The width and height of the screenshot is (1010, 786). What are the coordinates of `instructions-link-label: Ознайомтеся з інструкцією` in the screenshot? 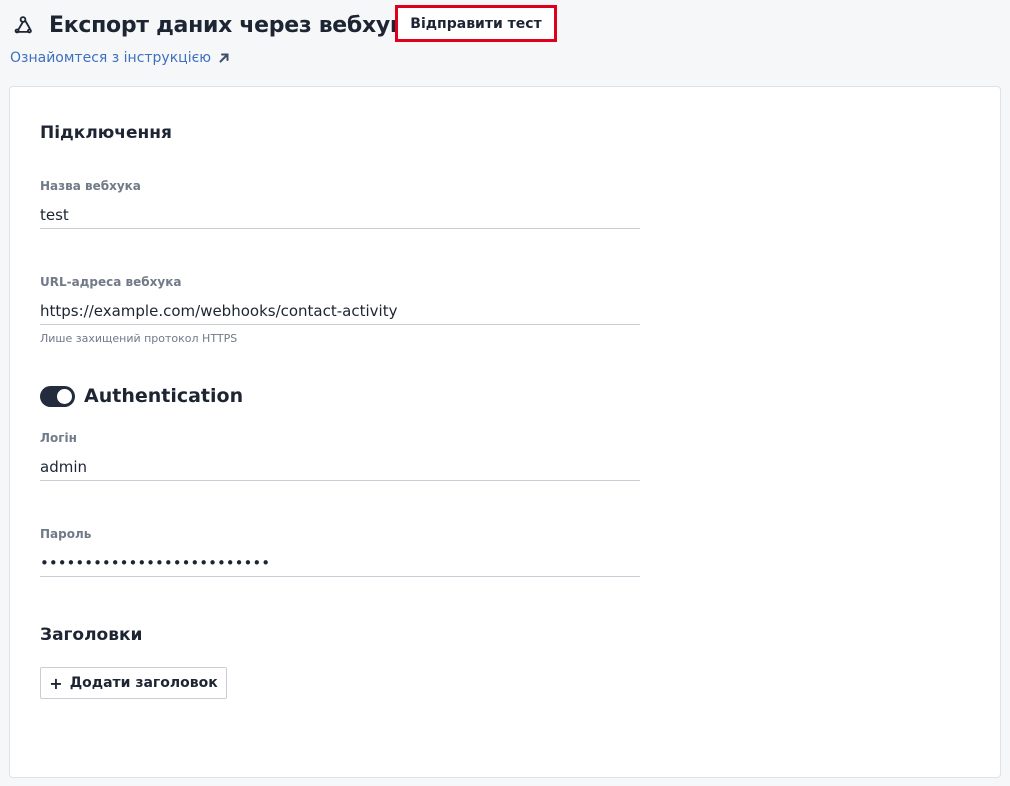 It's located at (111, 58).